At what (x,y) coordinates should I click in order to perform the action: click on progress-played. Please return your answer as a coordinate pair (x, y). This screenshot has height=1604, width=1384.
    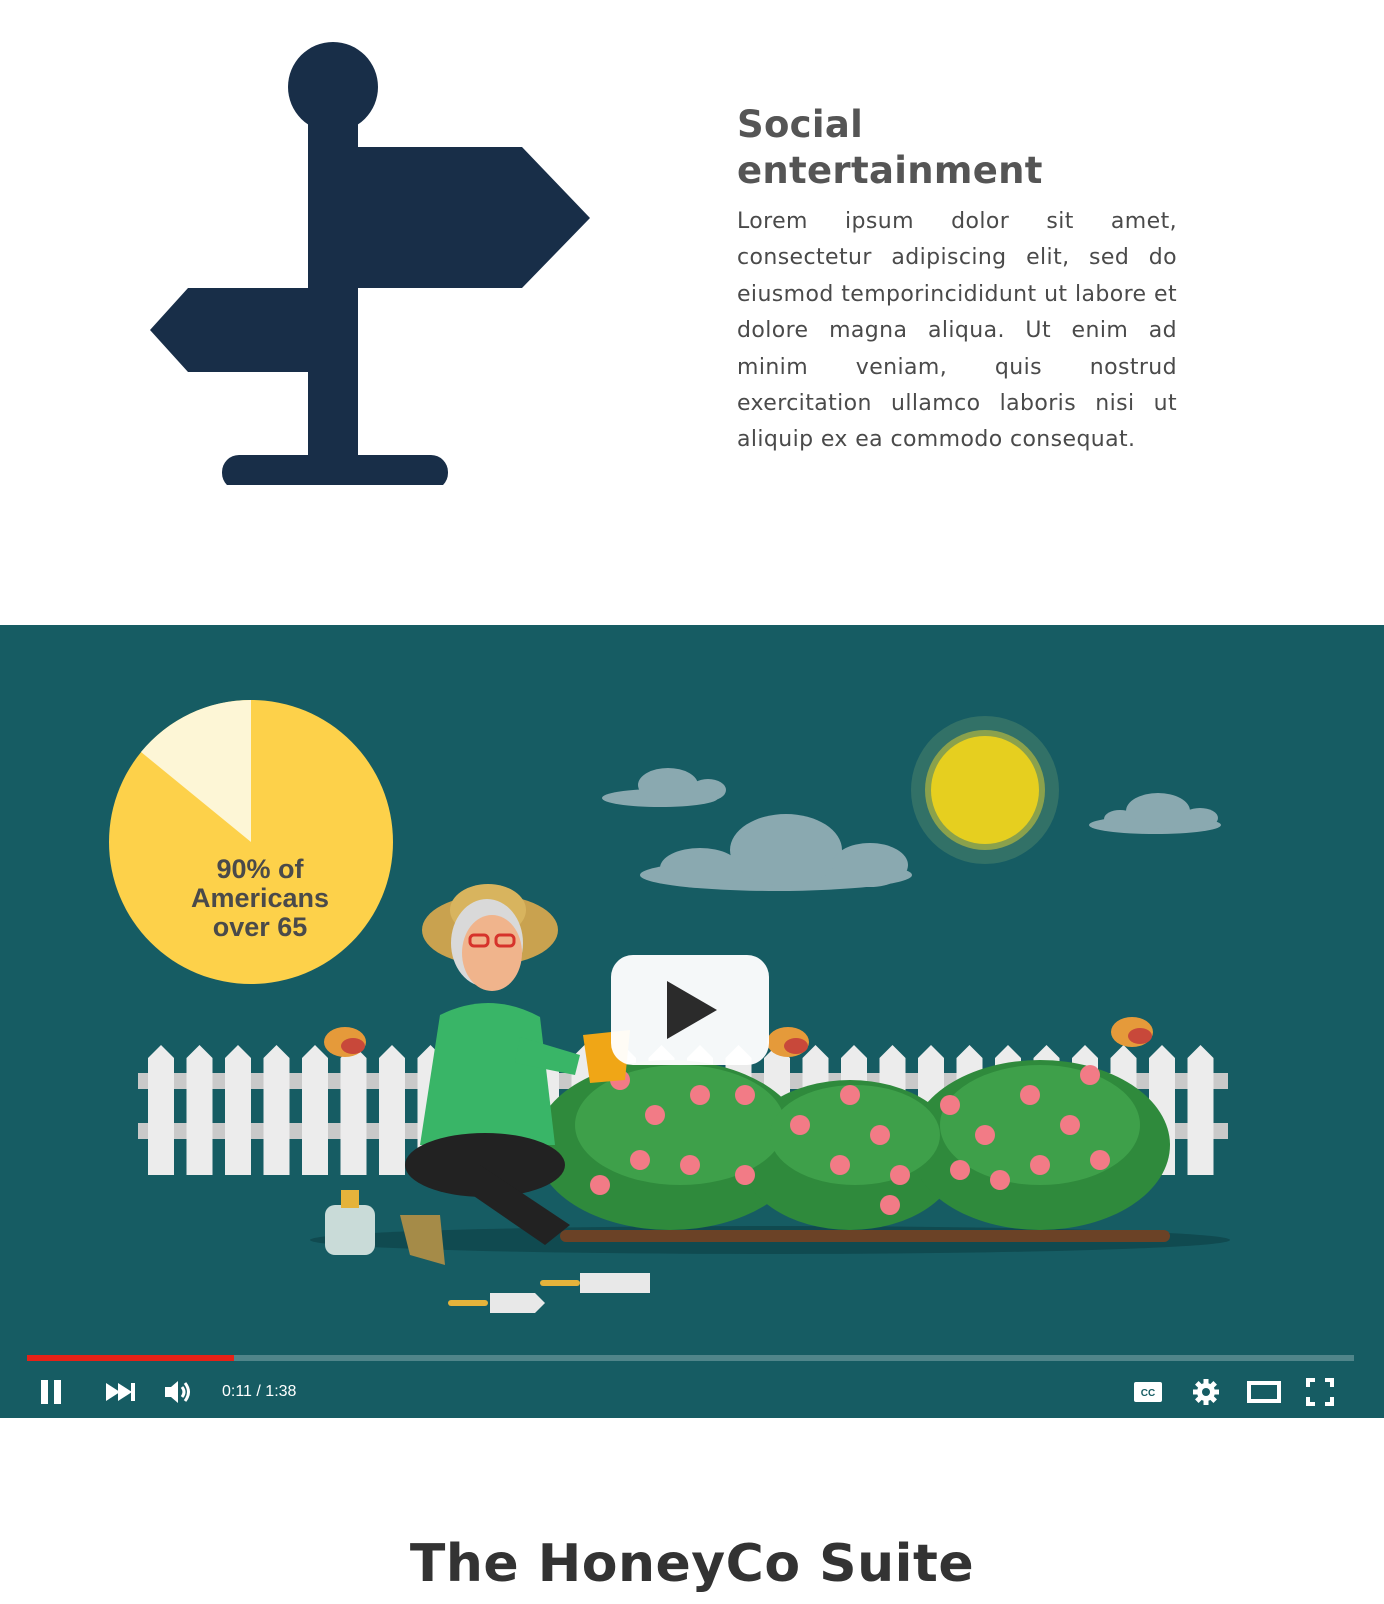
    Looking at the image, I should click on (130, 1358).